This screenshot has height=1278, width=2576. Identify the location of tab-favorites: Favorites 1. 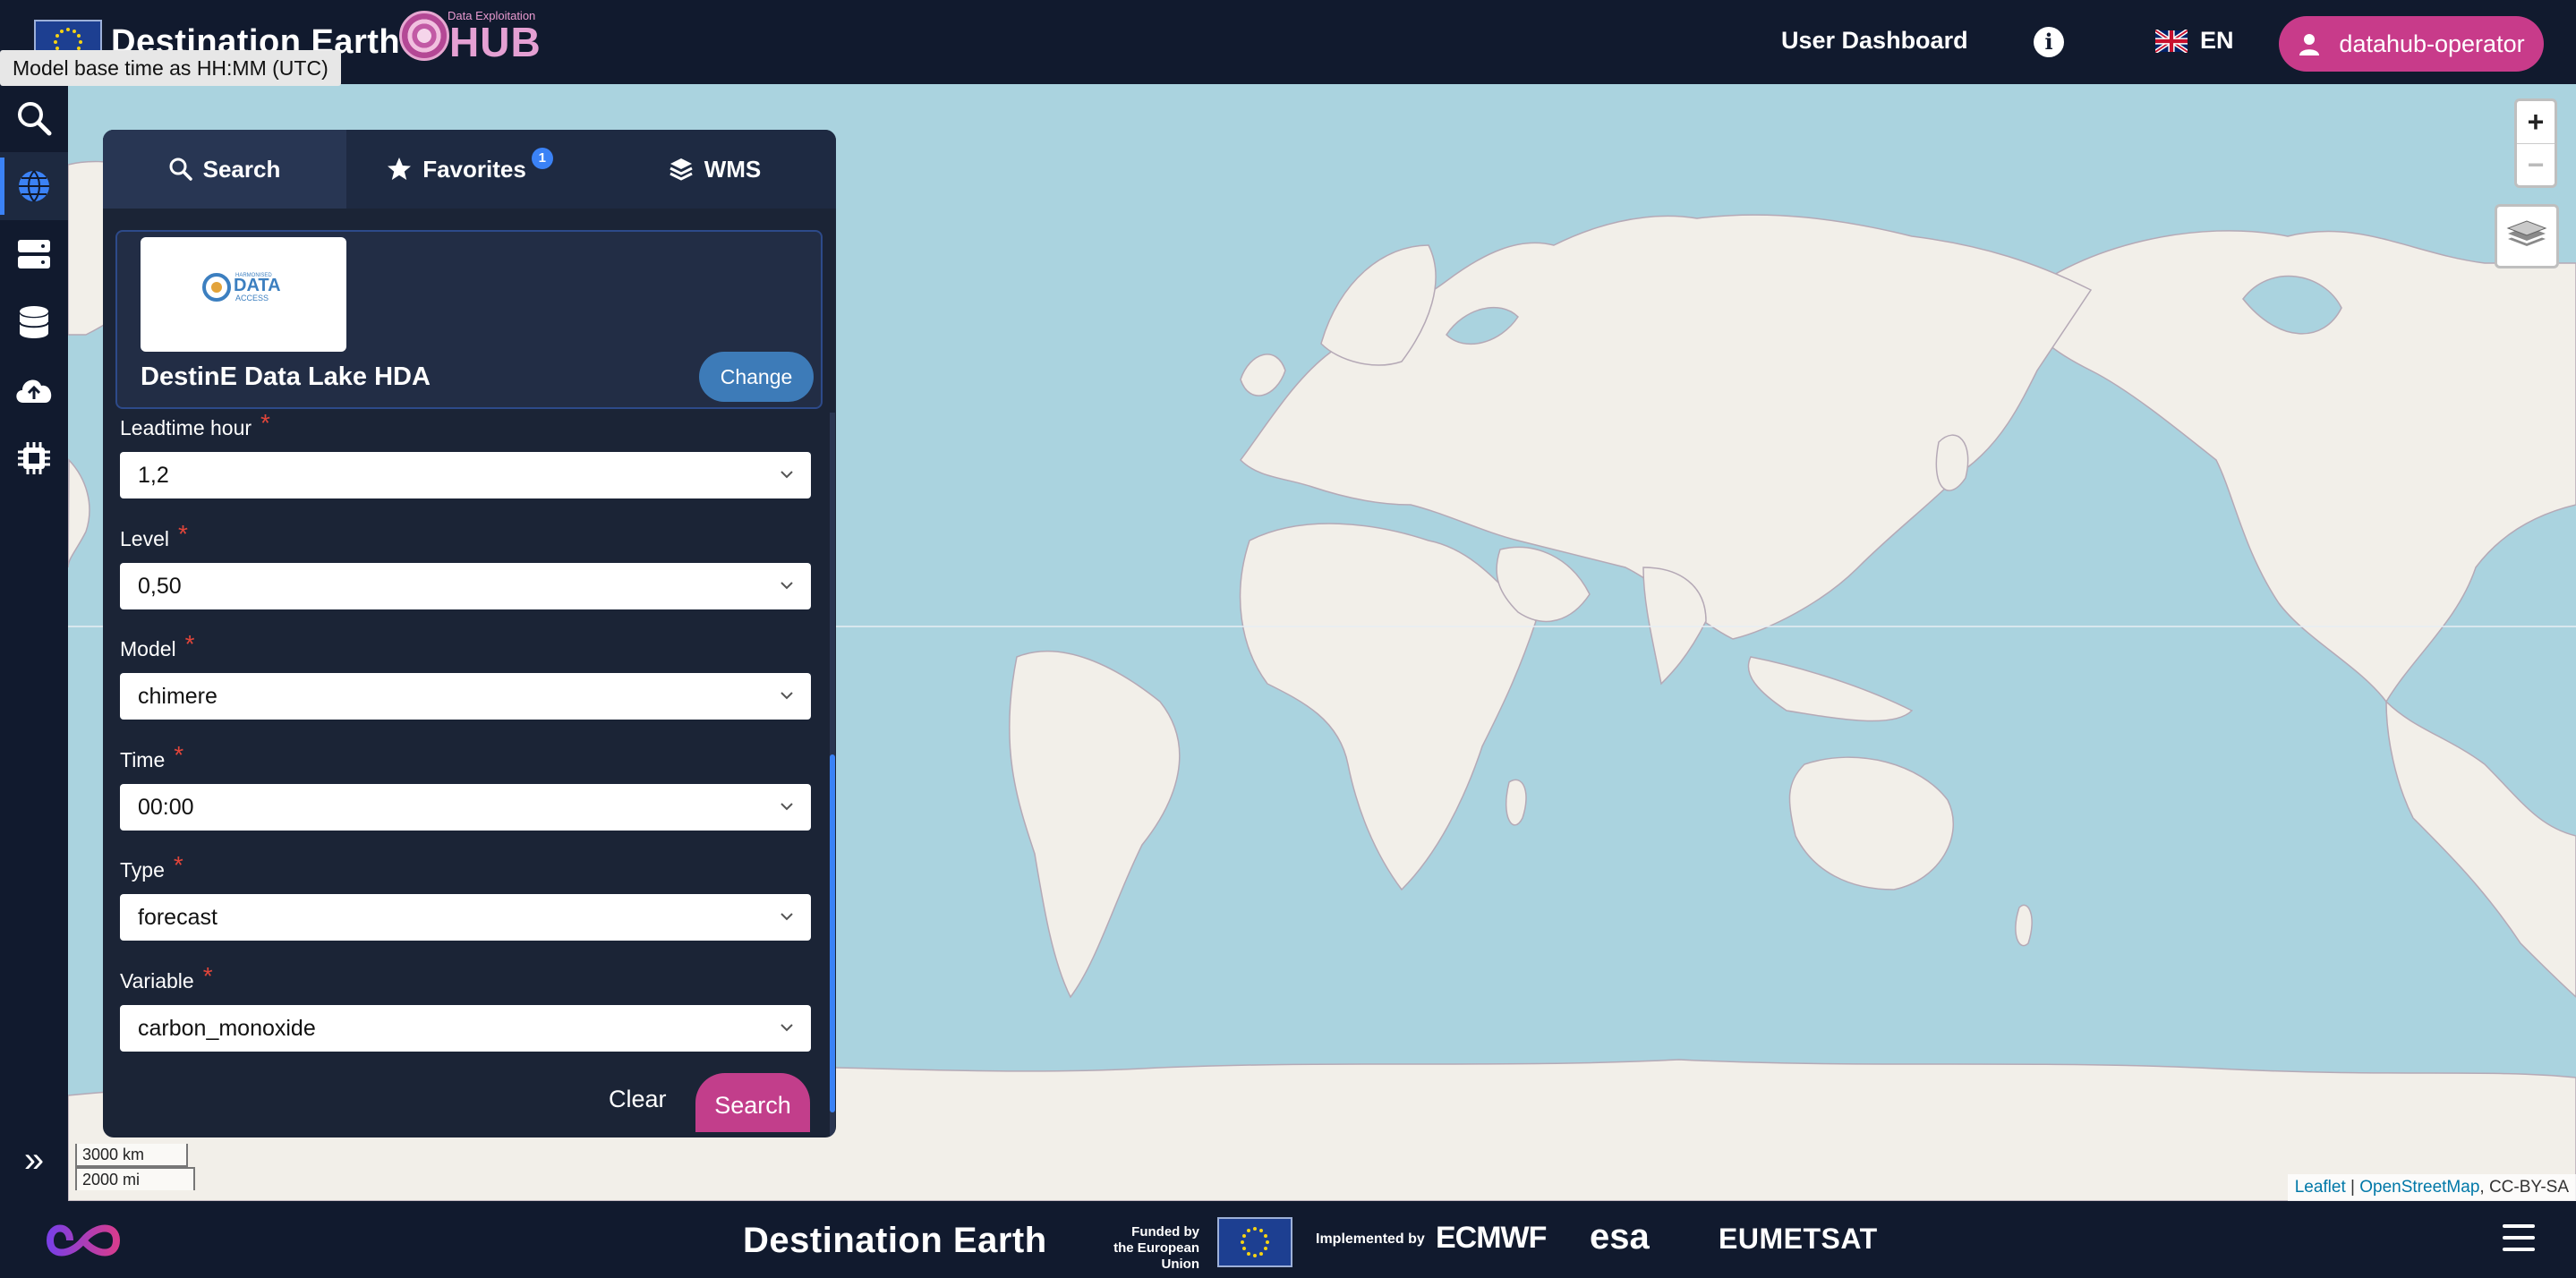
(469, 169).